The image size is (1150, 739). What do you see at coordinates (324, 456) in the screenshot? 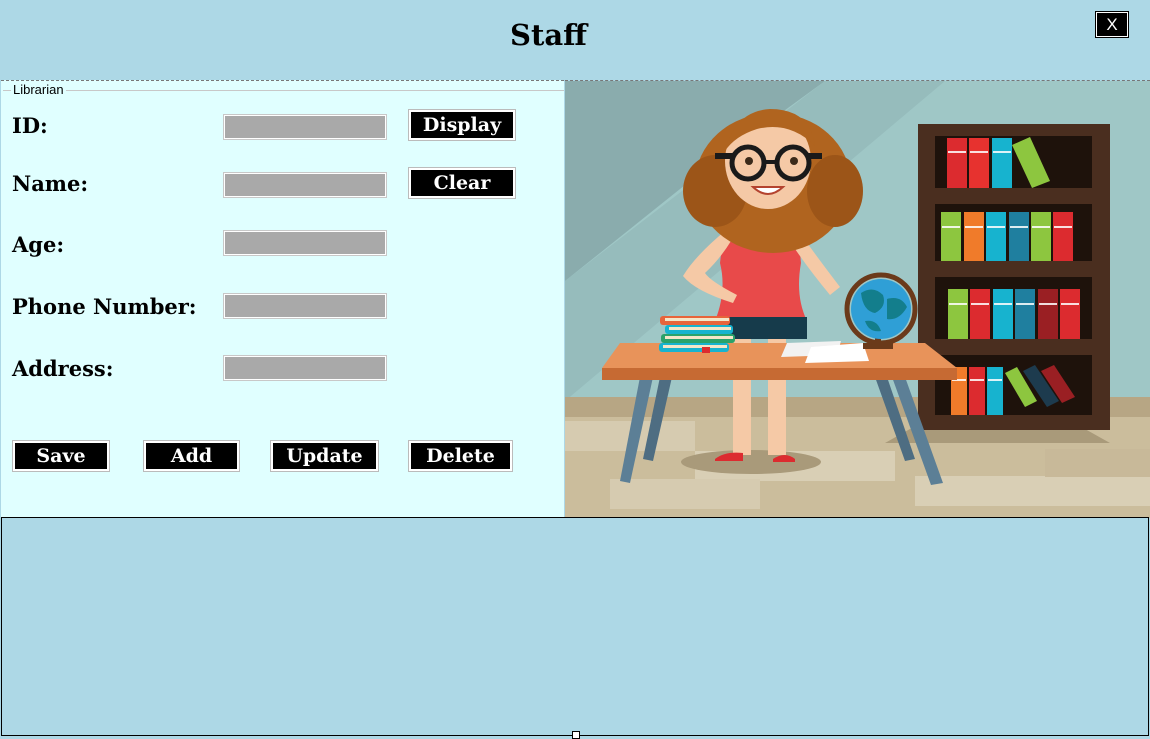
I see `update-button: Update` at bounding box center [324, 456].